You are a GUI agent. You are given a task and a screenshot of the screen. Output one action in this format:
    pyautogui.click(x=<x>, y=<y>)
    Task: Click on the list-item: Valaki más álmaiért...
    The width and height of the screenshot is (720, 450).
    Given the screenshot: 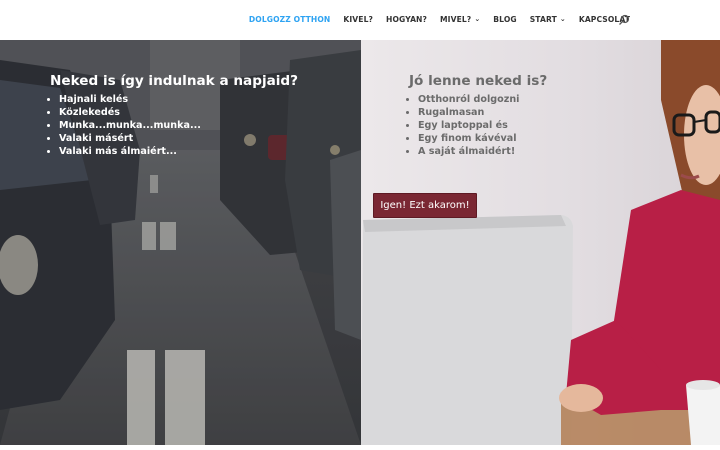 What is the action you would take?
    pyautogui.click(x=130, y=151)
    